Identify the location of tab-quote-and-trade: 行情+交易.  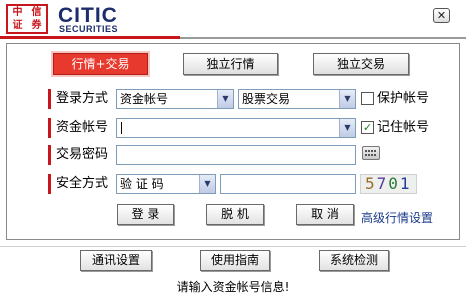
(100, 64).